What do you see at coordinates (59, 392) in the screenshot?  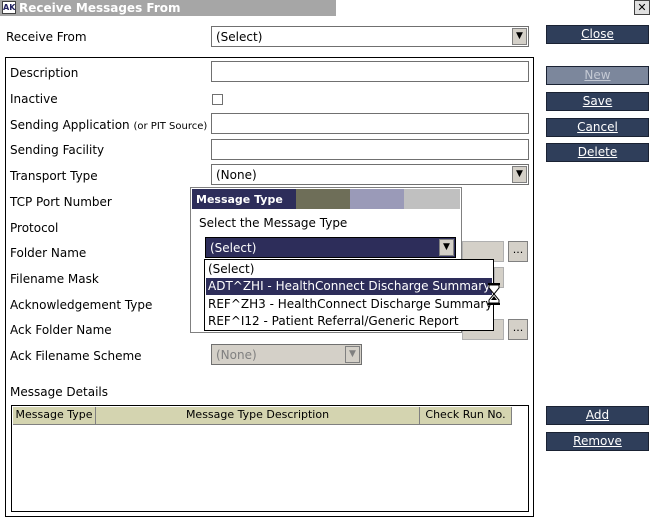 I see `message-details-label: Message Details` at bounding box center [59, 392].